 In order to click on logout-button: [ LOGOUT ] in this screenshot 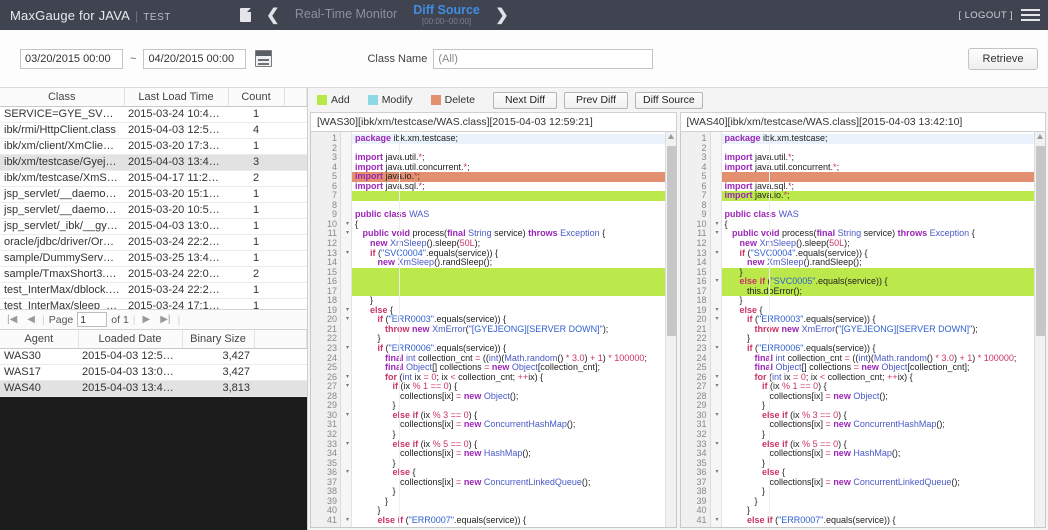, I will do `click(985, 15)`.